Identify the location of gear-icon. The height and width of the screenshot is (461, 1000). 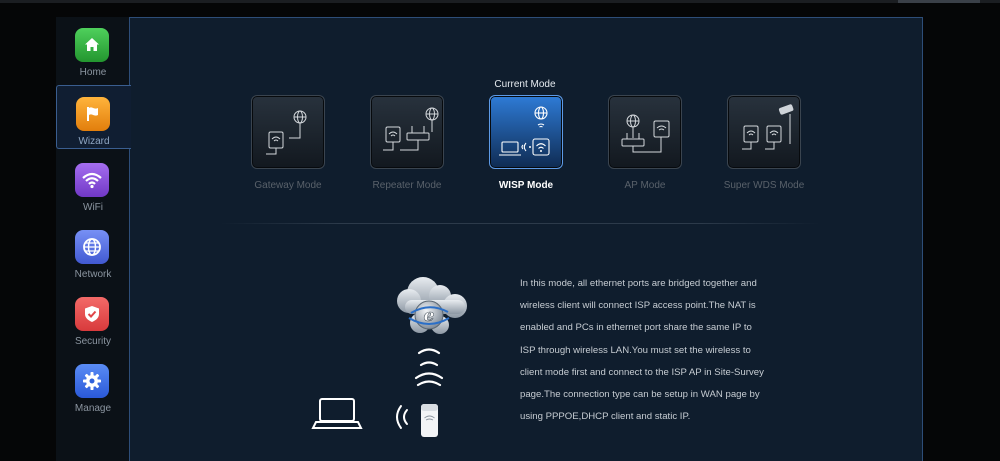
(92, 381).